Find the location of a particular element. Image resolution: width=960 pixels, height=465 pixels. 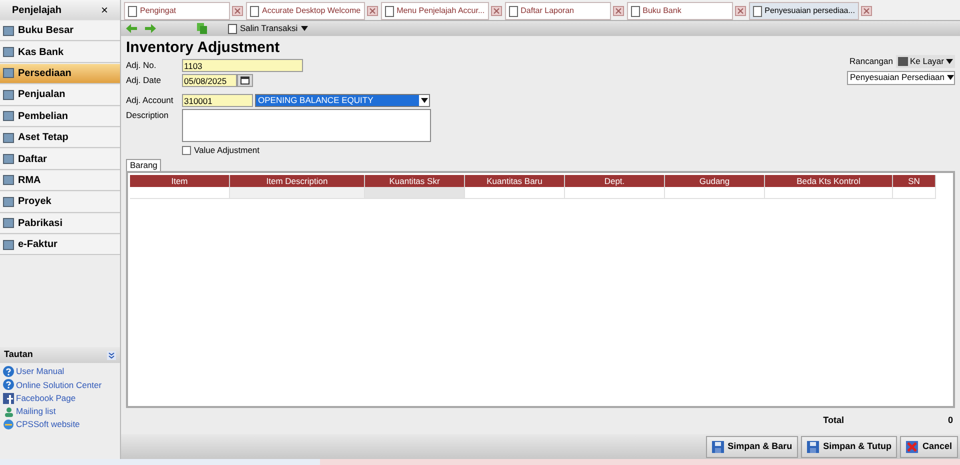

total-value: 0 is located at coordinates (950, 421).